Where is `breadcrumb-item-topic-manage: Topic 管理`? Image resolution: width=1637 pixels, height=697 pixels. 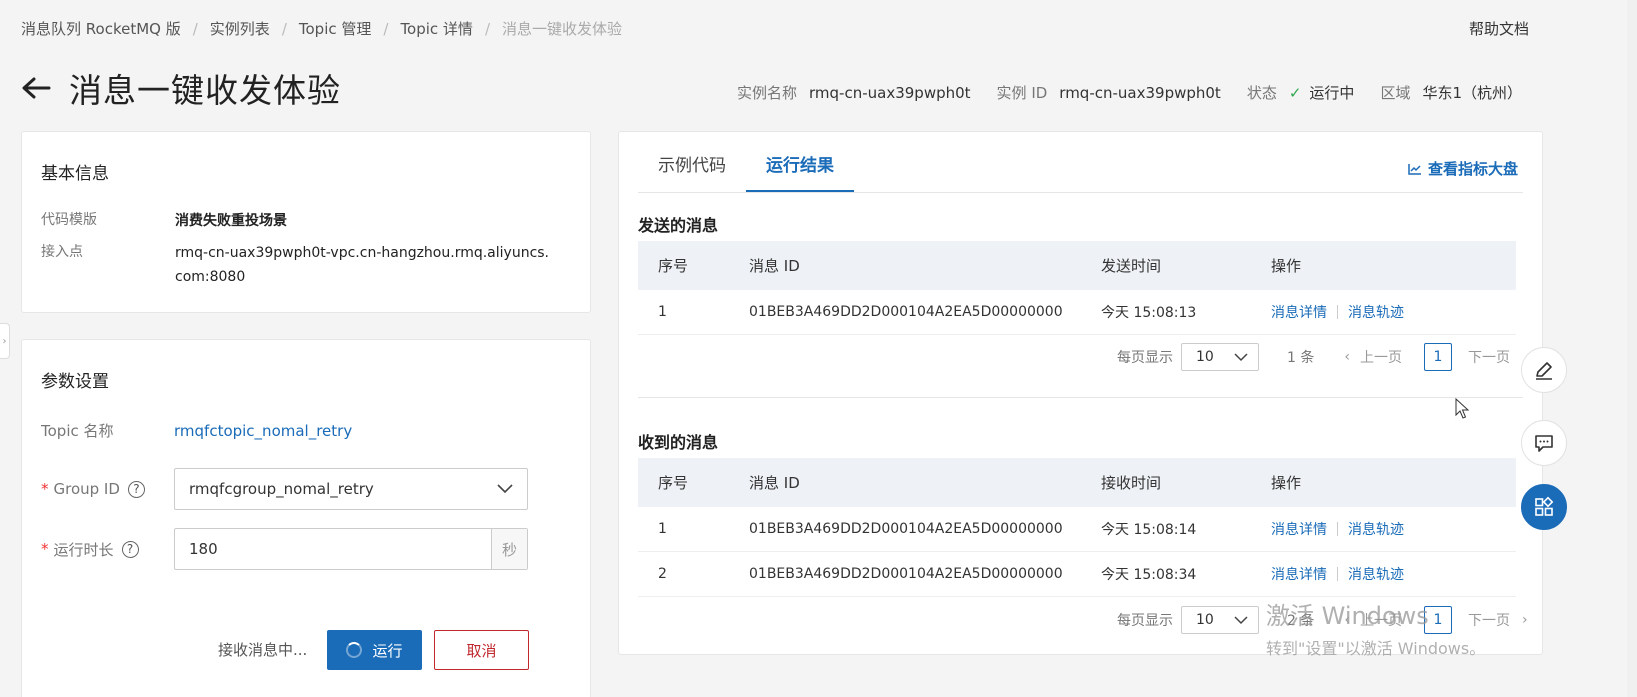 breadcrumb-item-topic-manage: Topic 管理 is located at coordinates (335, 28).